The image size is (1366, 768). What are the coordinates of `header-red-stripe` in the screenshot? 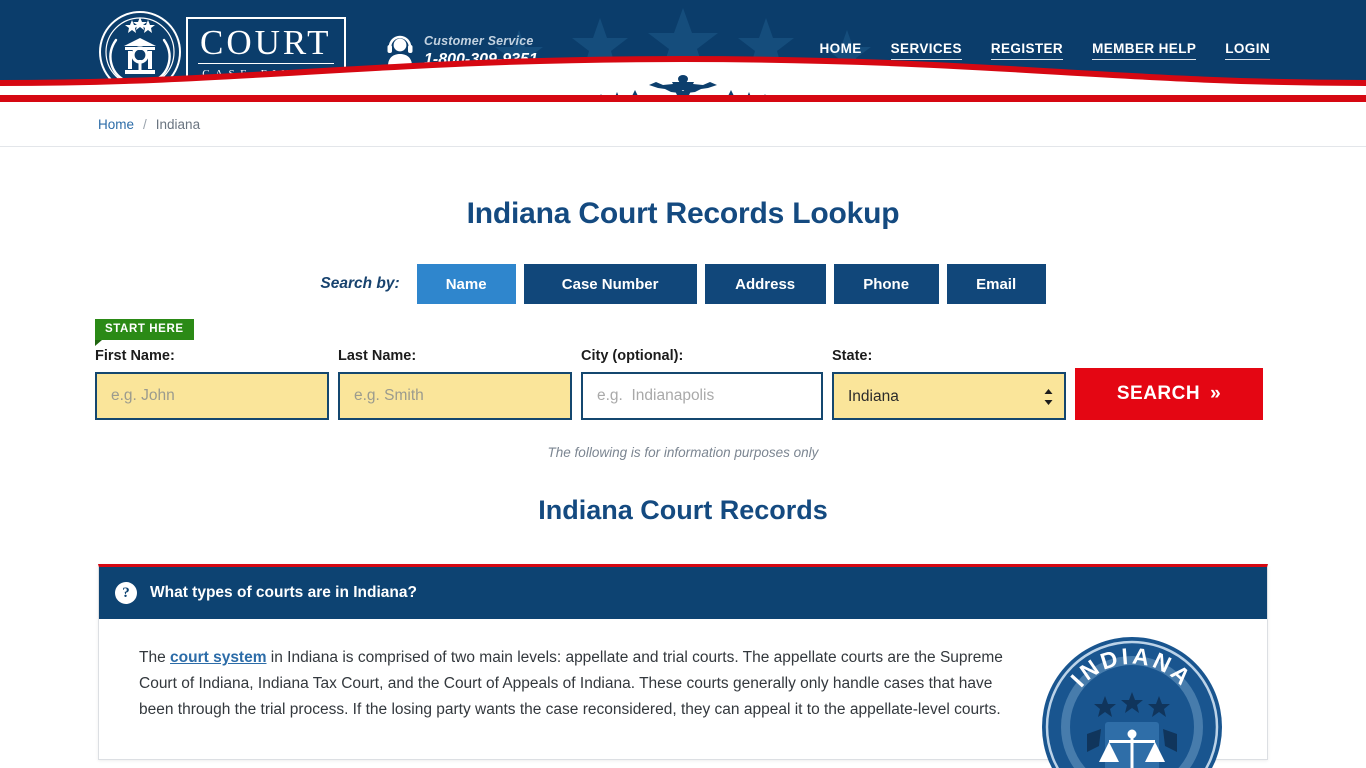 It's located at (683, 98).